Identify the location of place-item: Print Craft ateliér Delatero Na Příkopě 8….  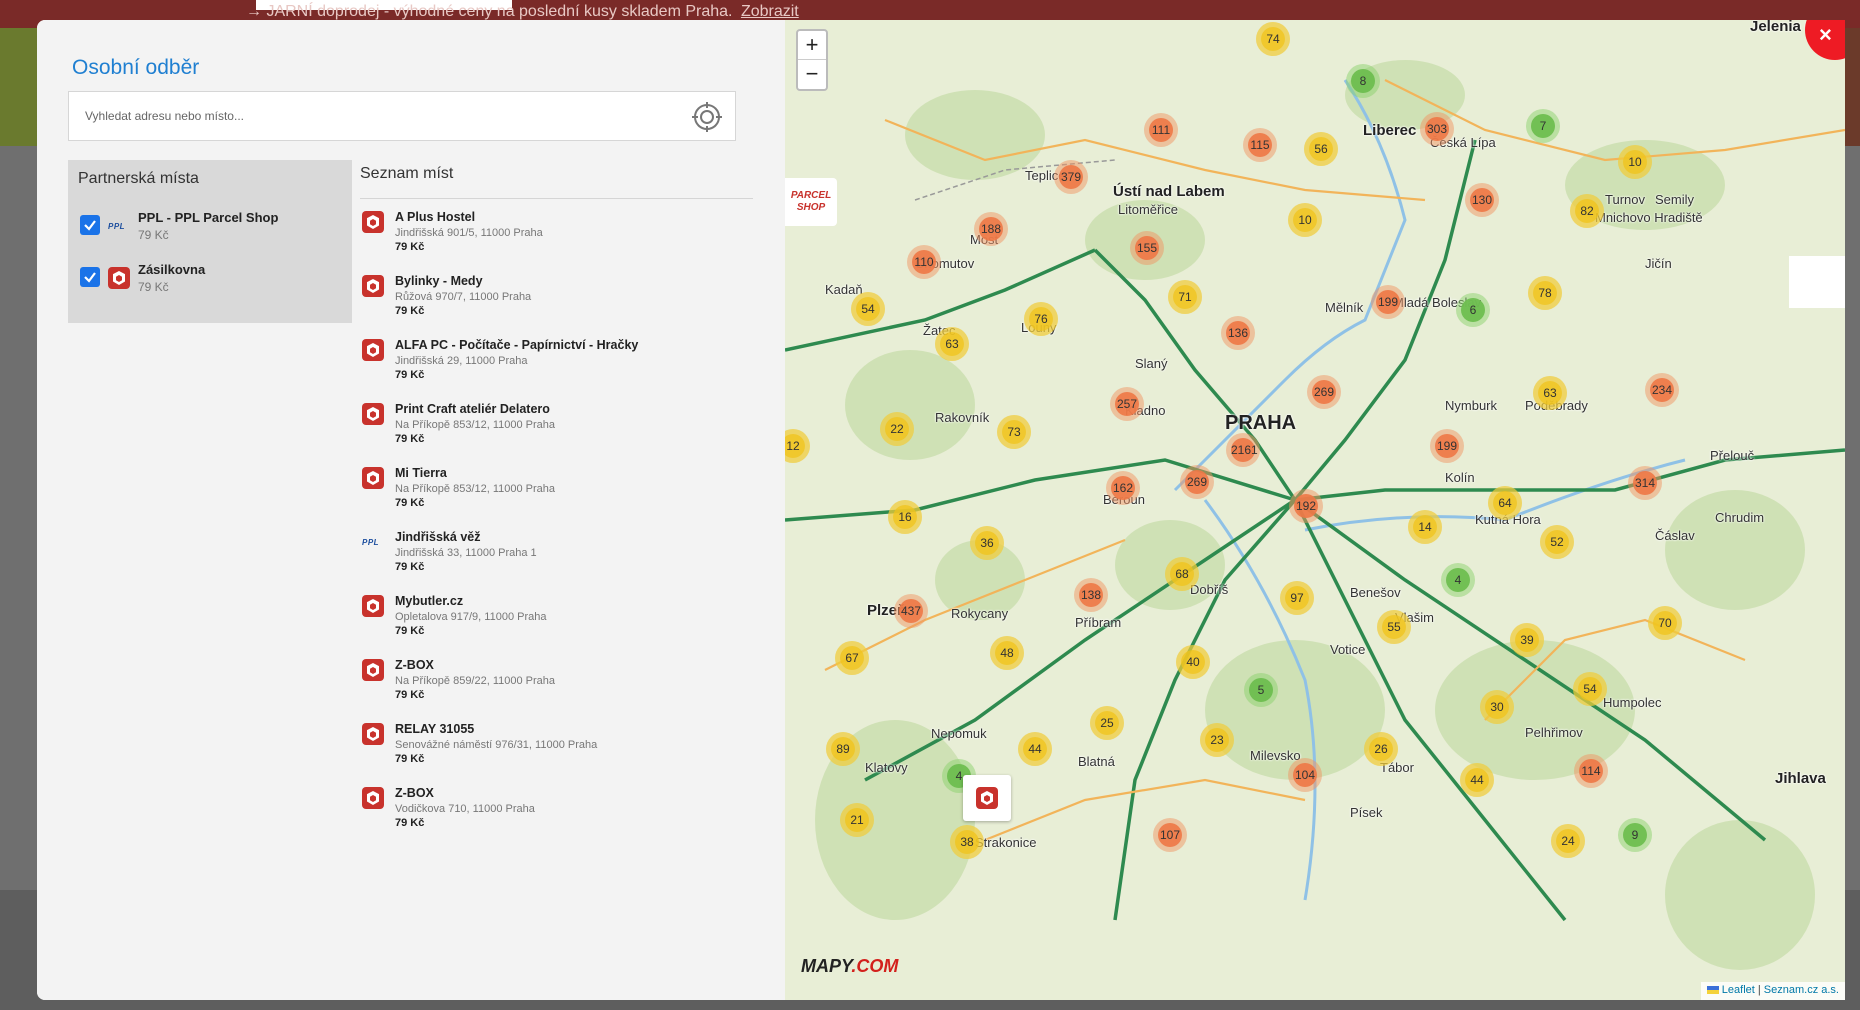
(556, 427).